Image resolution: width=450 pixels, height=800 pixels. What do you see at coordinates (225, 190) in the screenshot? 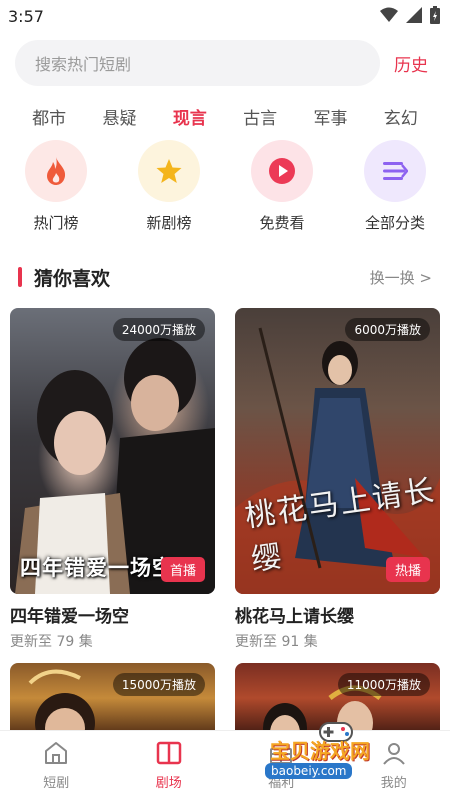
I see `quick-entries: 热门榜 新剧榜 免费看 全部分类` at bounding box center [225, 190].